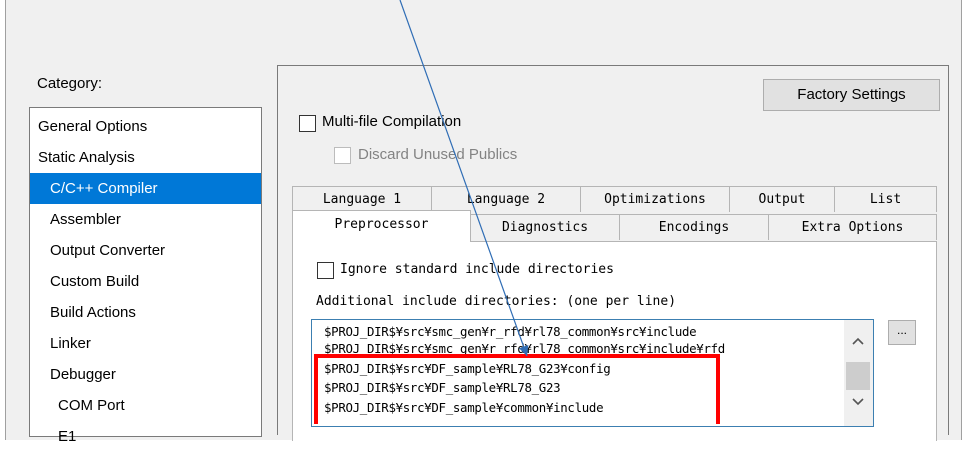 The image size is (963, 452). What do you see at coordinates (381, 226) in the screenshot?
I see `tab-preprocessor: Preprocessor` at bounding box center [381, 226].